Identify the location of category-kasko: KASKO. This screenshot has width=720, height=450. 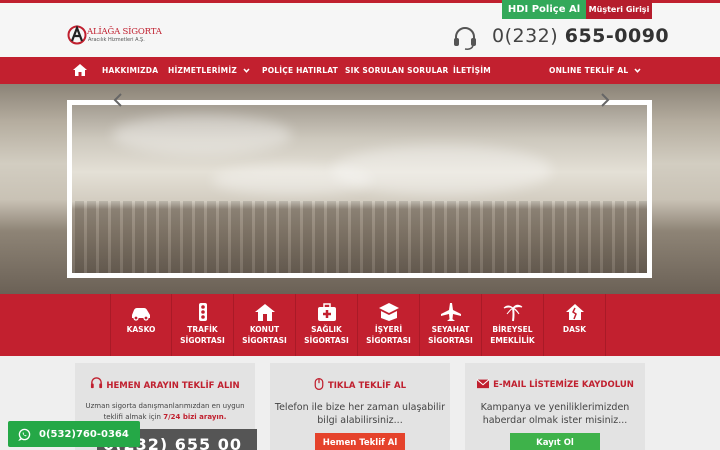
(141, 325).